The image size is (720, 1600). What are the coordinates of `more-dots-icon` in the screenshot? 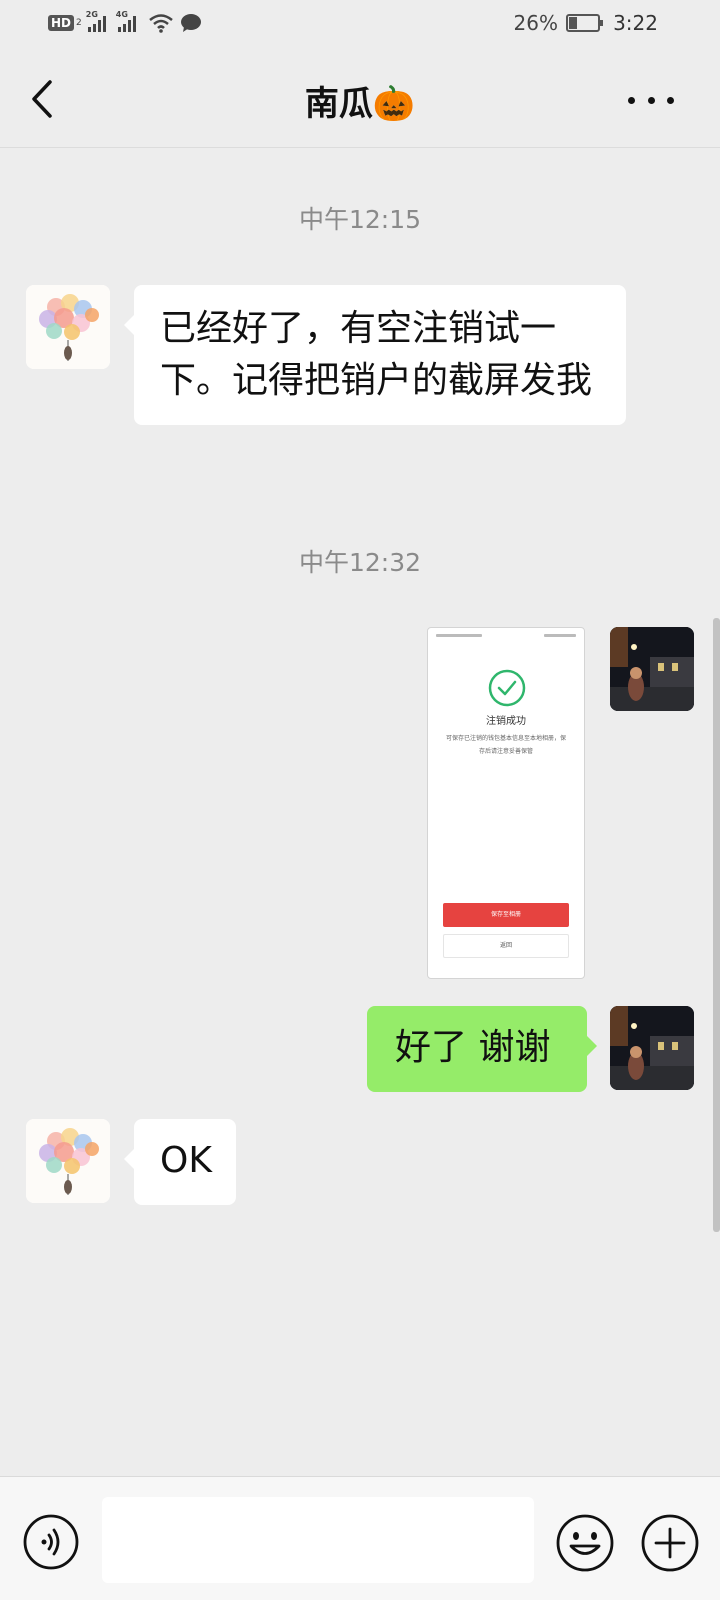 It's located at (631, 100).